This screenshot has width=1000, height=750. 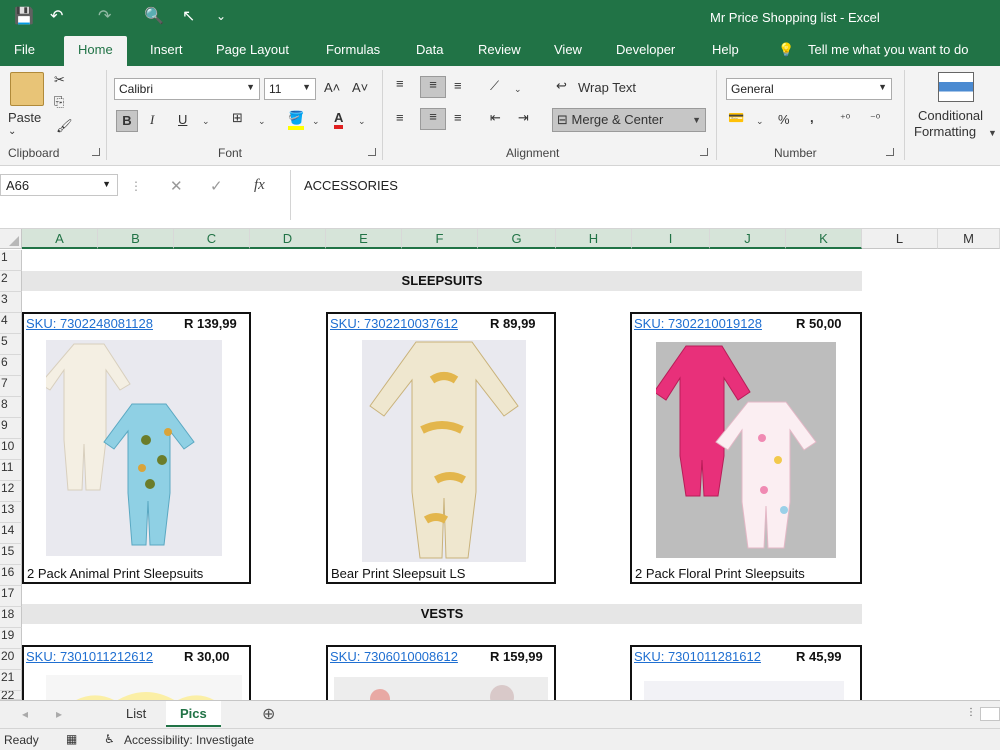 I want to click on scroll-left-icon: ◂, so click(x=25, y=714).